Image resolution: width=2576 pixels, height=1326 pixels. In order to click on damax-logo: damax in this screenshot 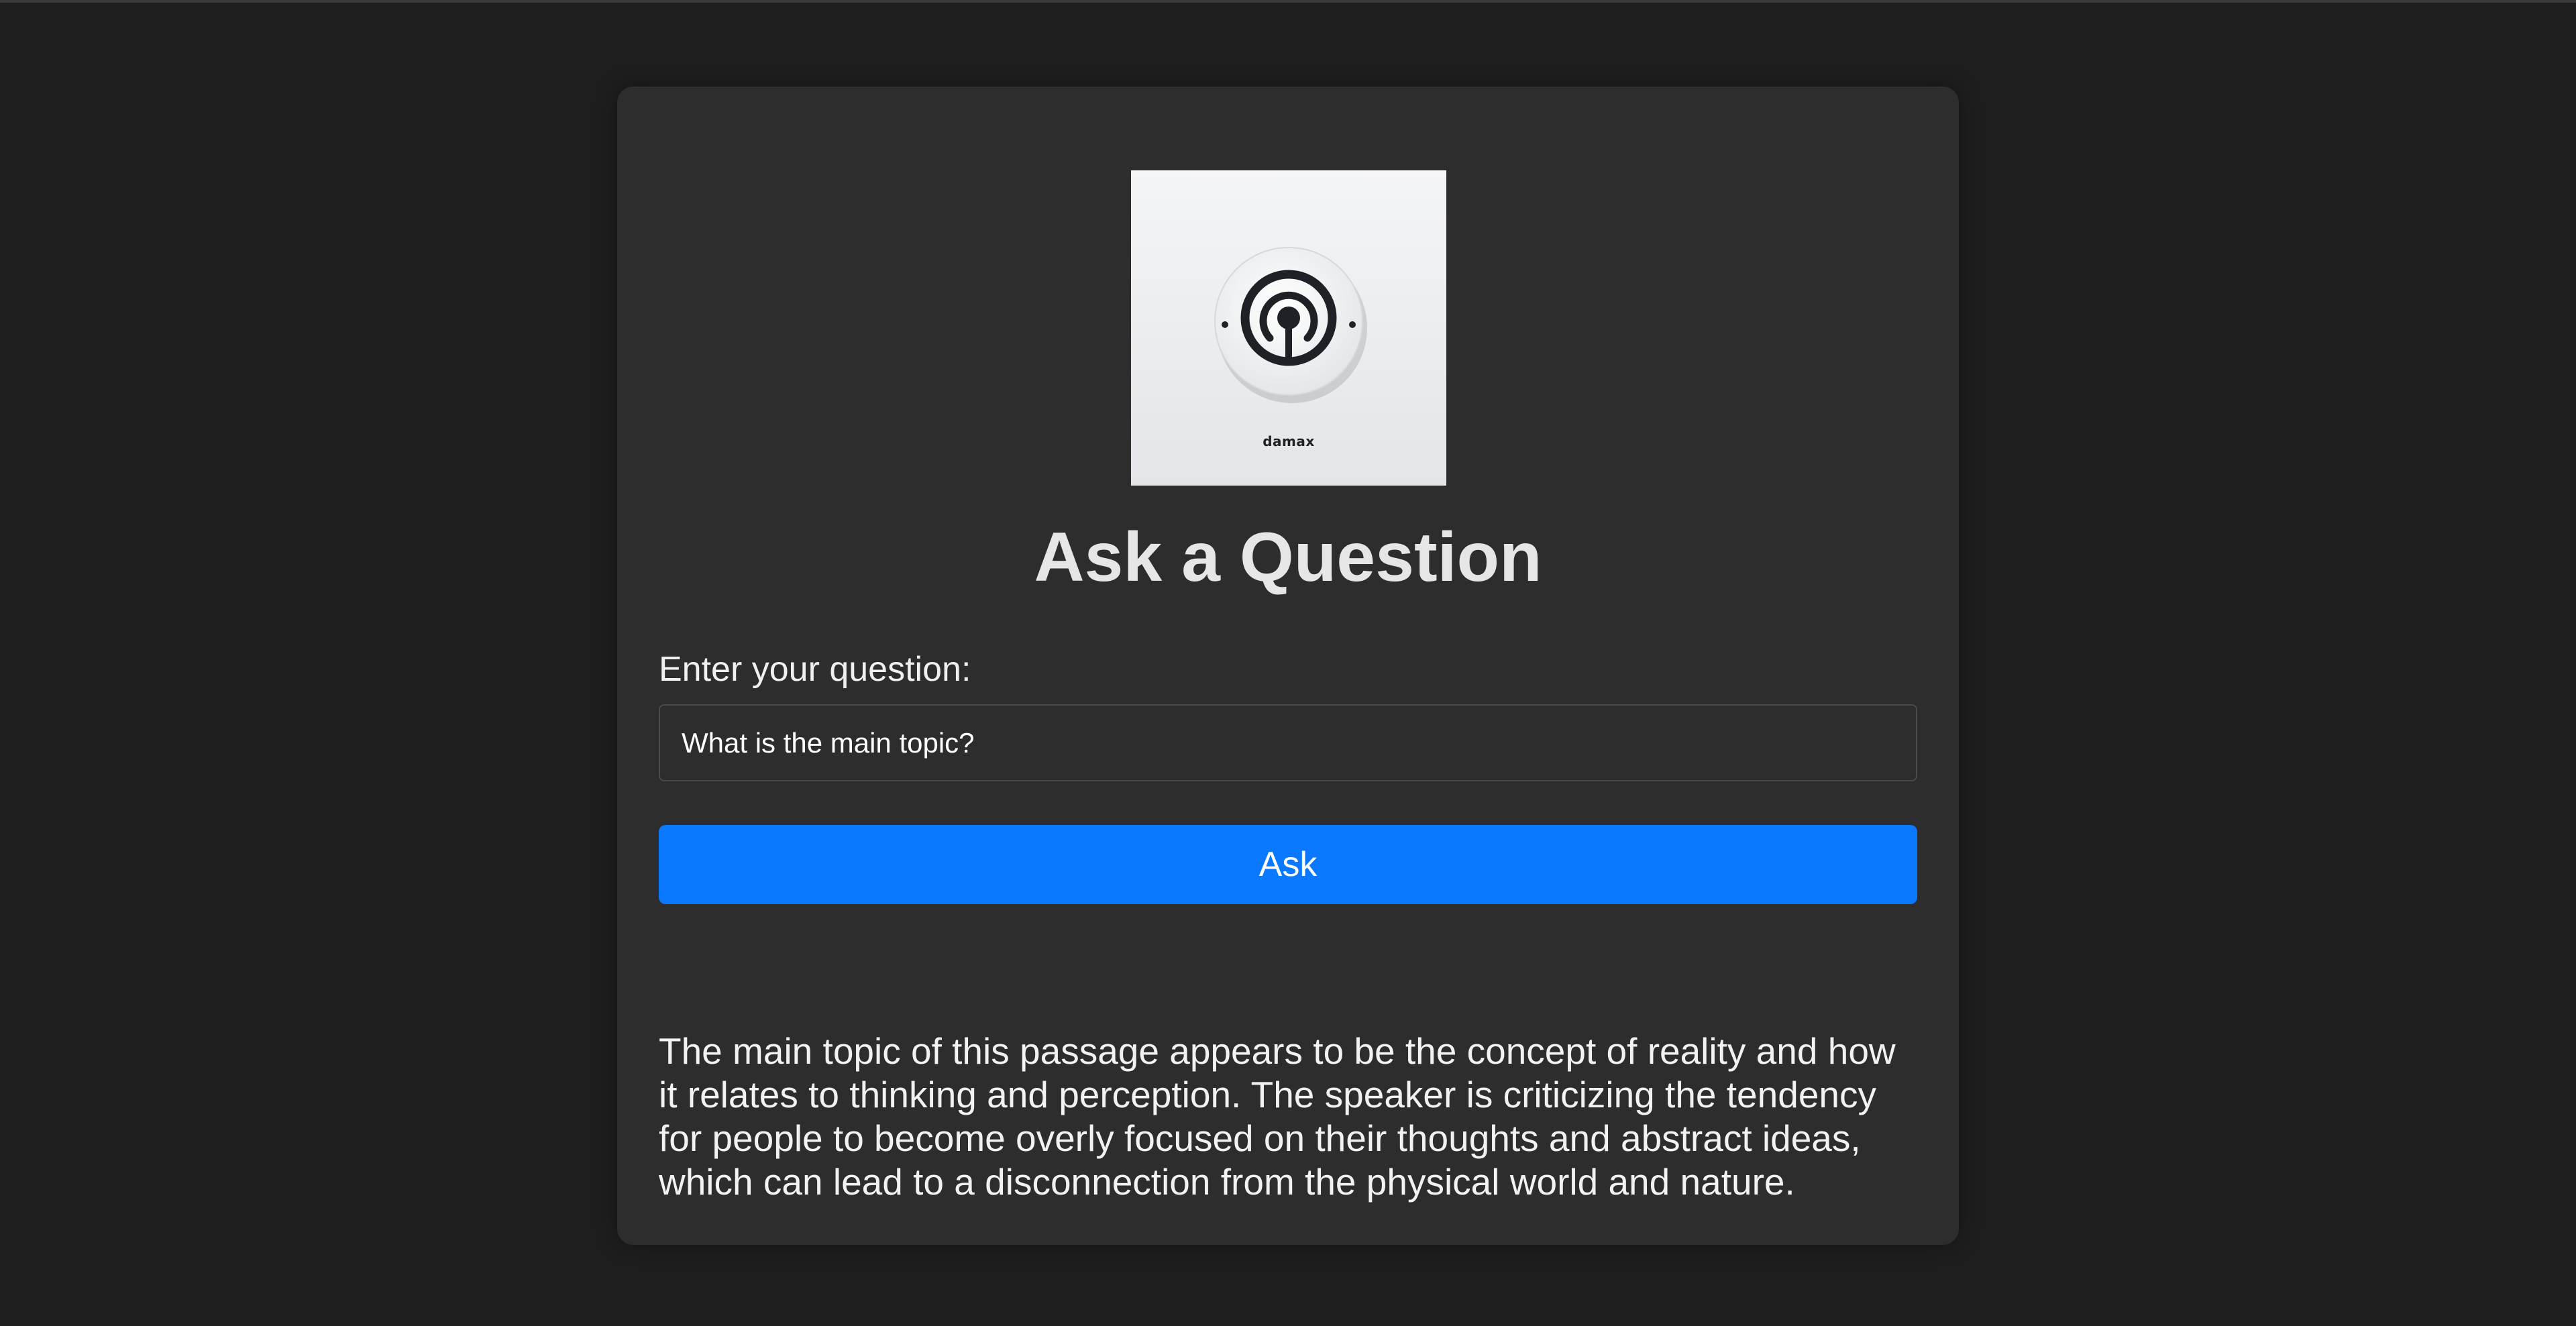, I will do `click(1288, 328)`.